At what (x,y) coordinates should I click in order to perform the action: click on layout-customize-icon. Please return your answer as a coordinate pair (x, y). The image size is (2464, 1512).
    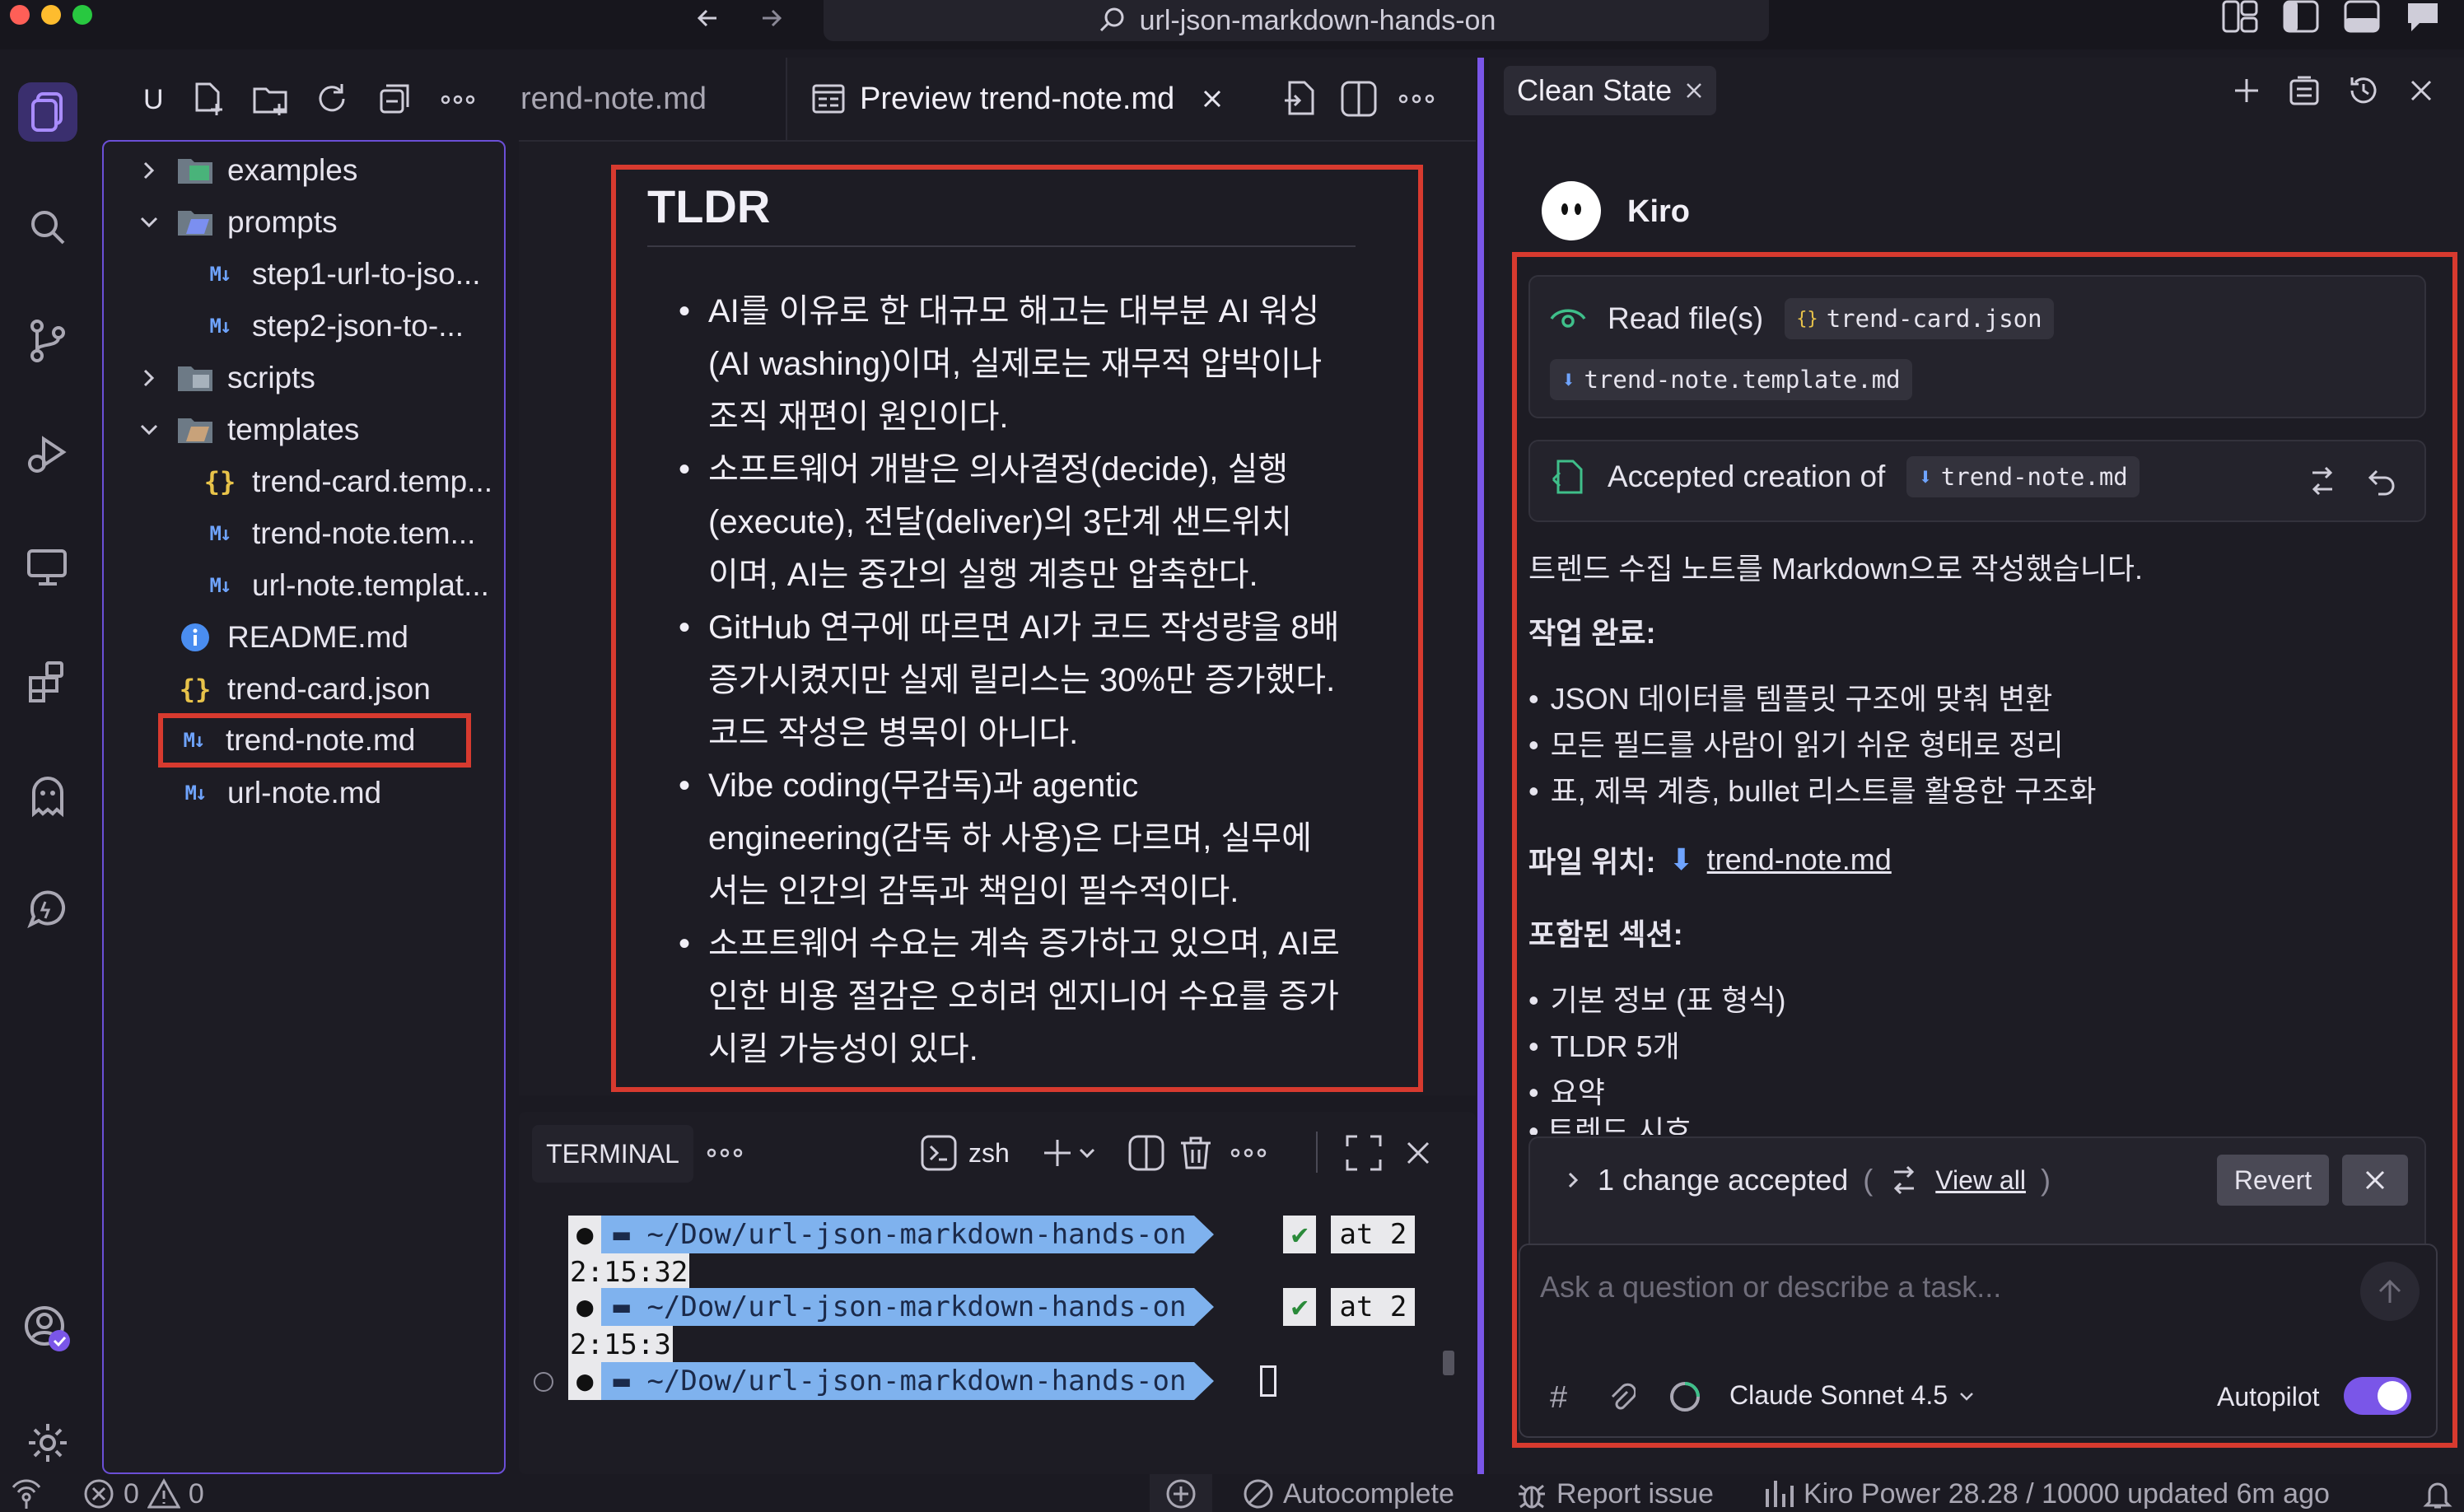
    Looking at the image, I should click on (2240, 18).